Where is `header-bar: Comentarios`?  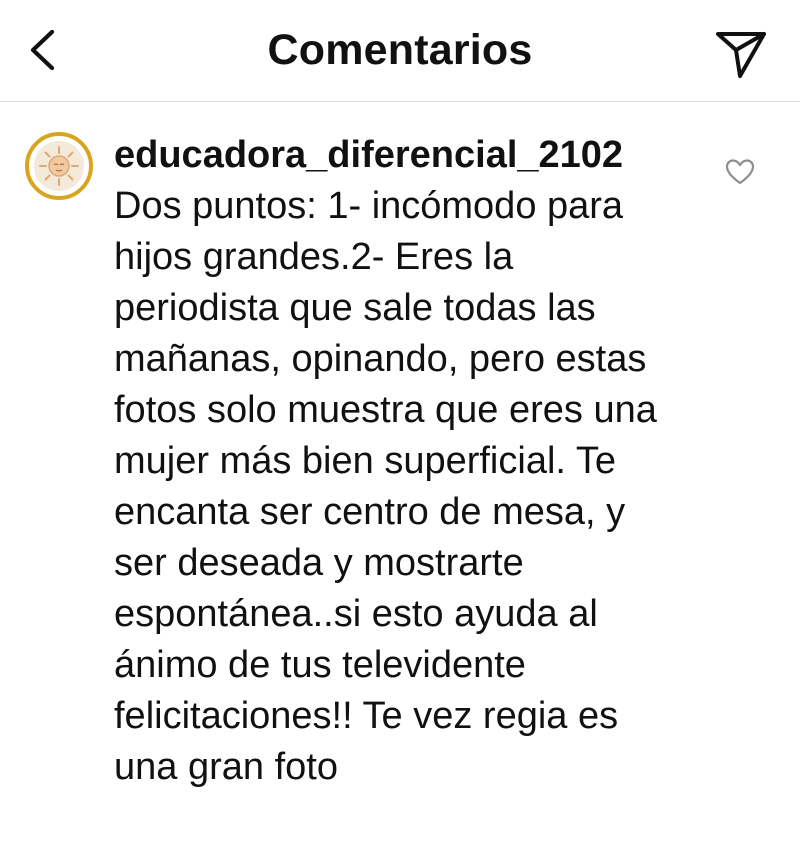 header-bar: Comentarios is located at coordinates (400, 51).